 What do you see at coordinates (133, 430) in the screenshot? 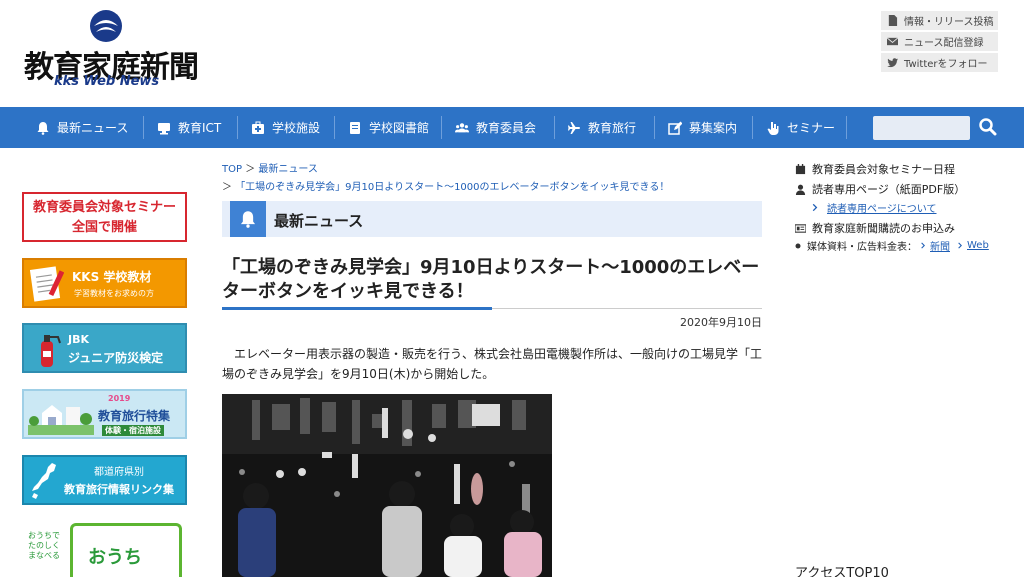
I see `tour-banner-subtitle: 体験・宿泊施設` at bounding box center [133, 430].